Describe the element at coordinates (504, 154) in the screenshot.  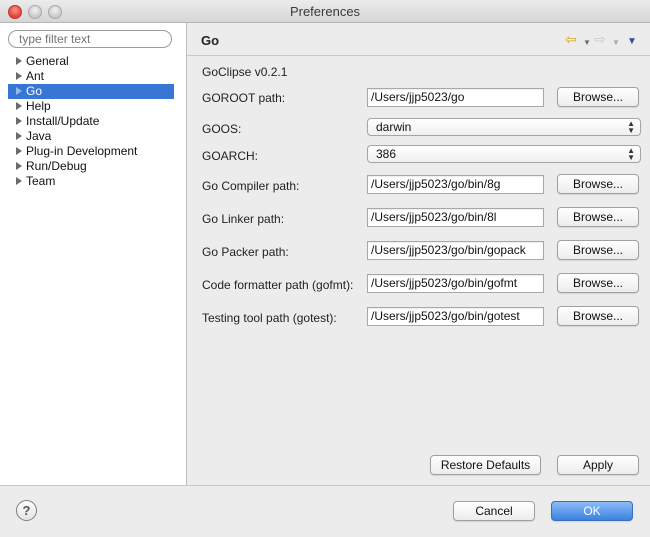
I see `goarch-select: 386 ▲ ▼` at that location.